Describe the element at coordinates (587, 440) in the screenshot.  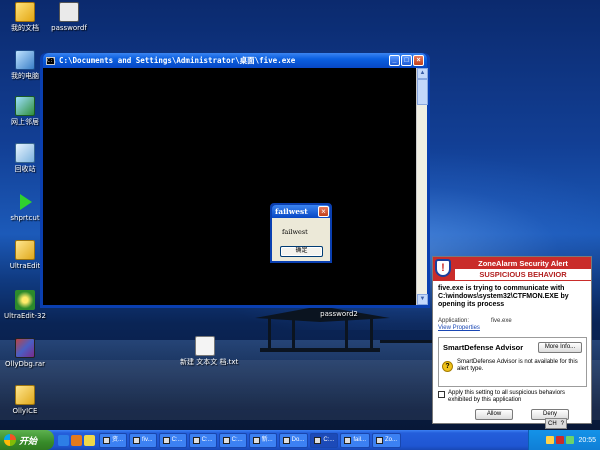
I see `clock: 20:55` at that location.